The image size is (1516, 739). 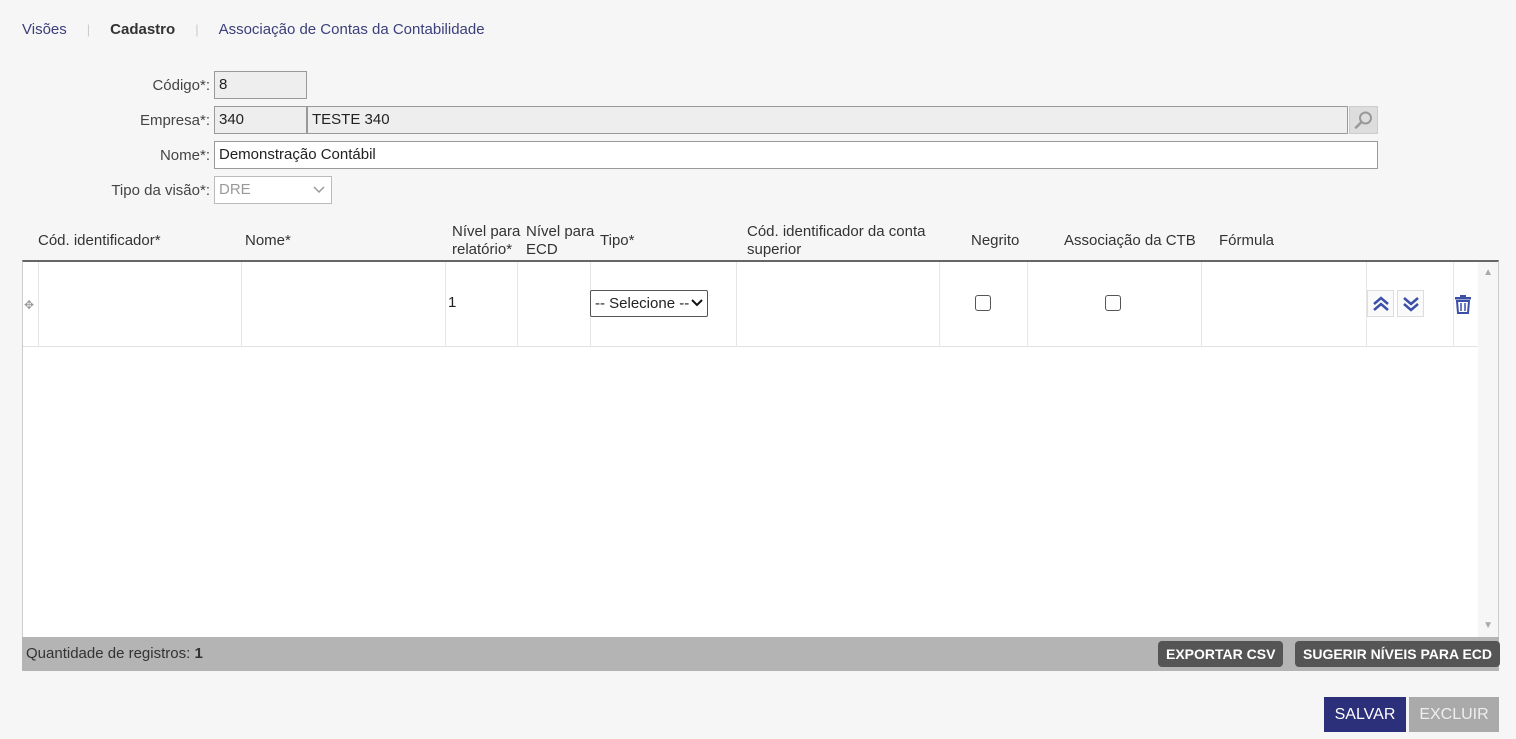 I want to click on codigo-field: 8, so click(x=260, y=85).